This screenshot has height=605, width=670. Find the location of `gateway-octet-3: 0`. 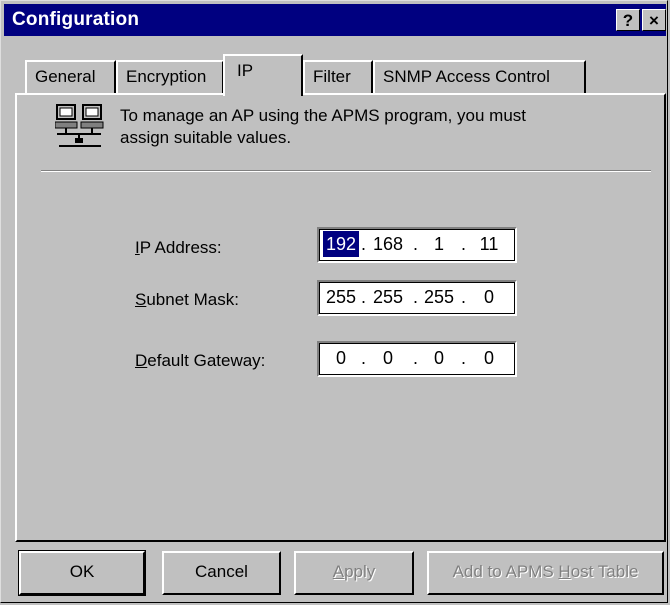

gateway-octet-3: 0 is located at coordinates (439, 358).